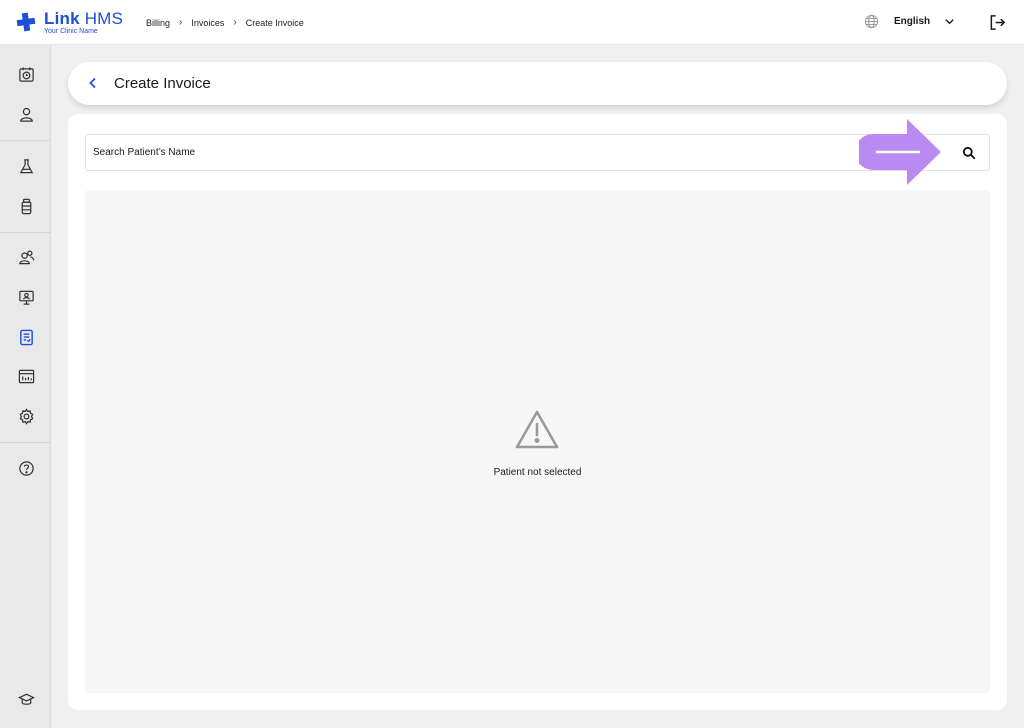  I want to click on empty-state-message: Patient not selected, so click(537, 472).